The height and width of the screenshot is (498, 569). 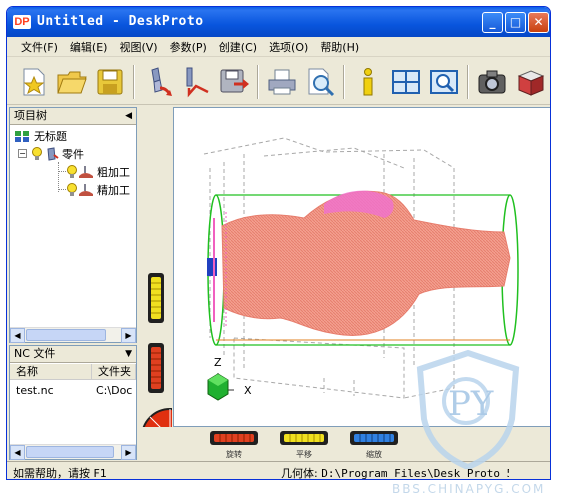 I want to click on new-icon, so click(x=34, y=82).